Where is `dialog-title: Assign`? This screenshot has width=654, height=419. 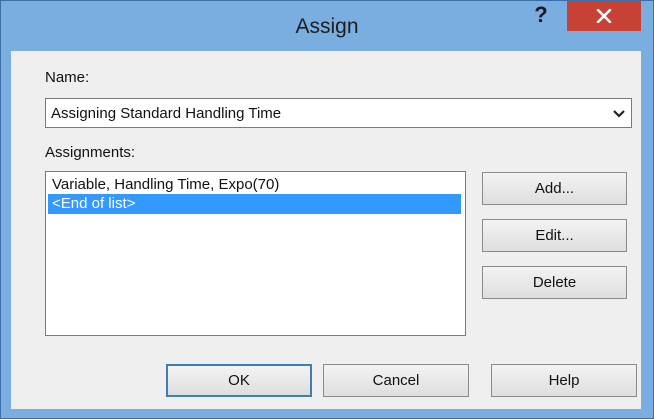 dialog-title: Assign is located at coordinates (327, 26).